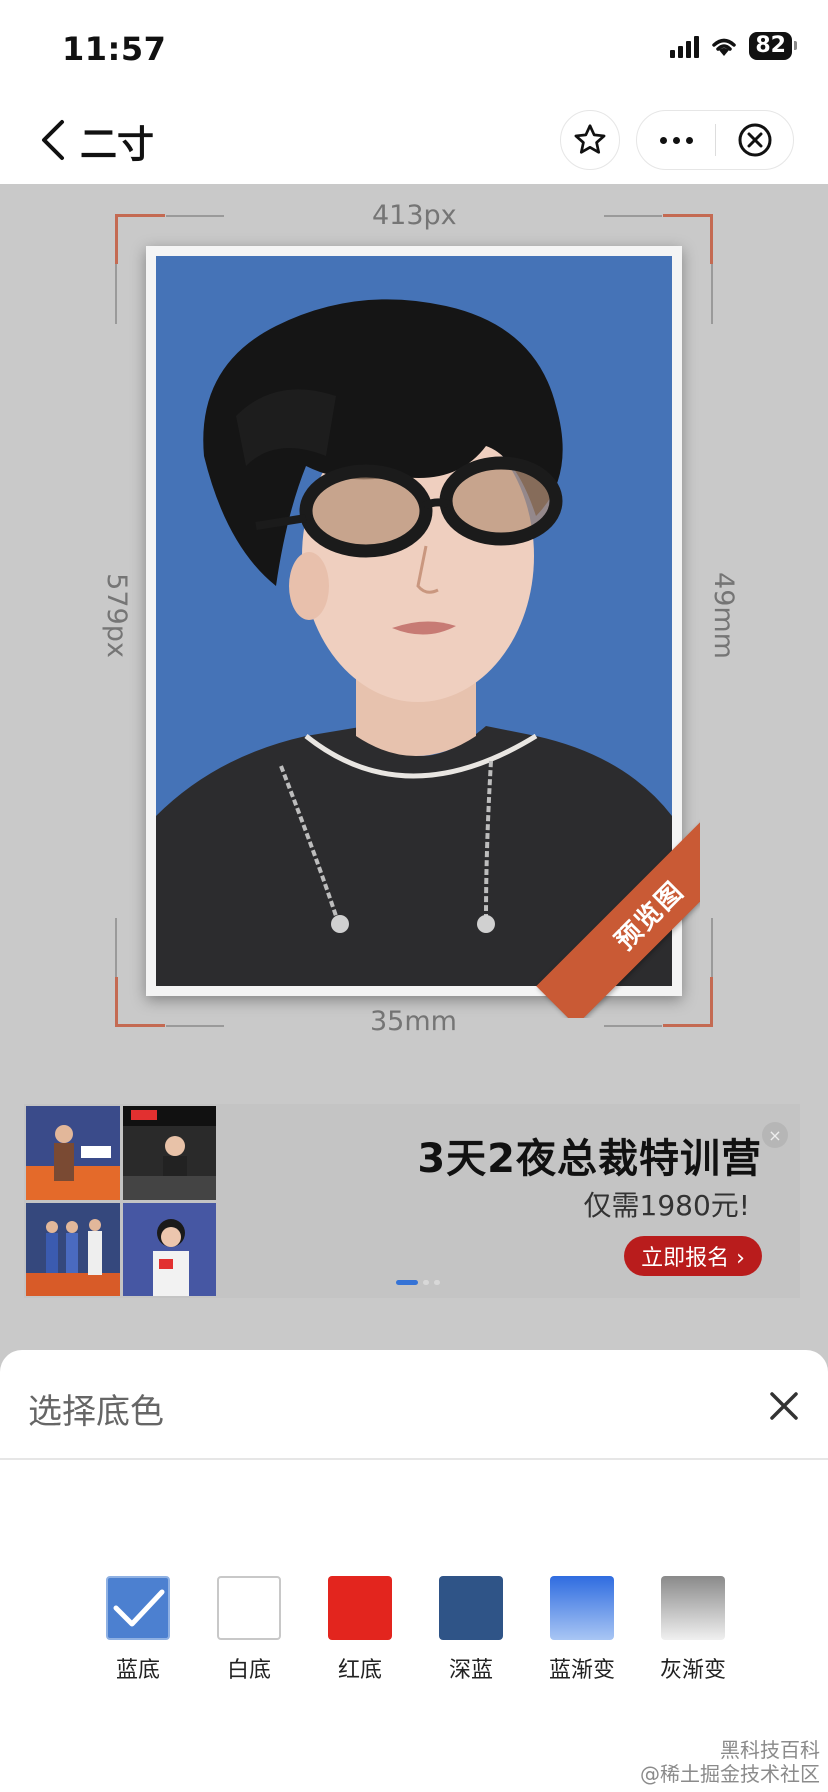  I want to click on ad-title: 3天2夜总裁特训营, so click(589, 1159).